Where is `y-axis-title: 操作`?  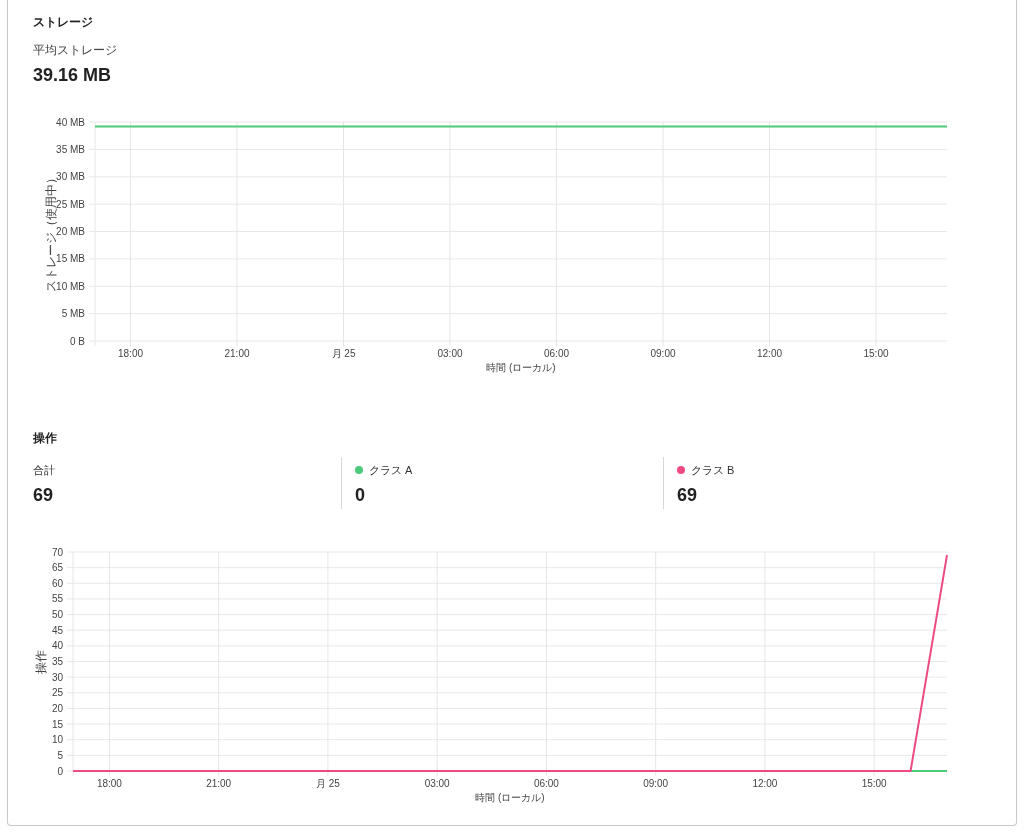 y-axis-title: 操作 is located at coordinates (41, 661).